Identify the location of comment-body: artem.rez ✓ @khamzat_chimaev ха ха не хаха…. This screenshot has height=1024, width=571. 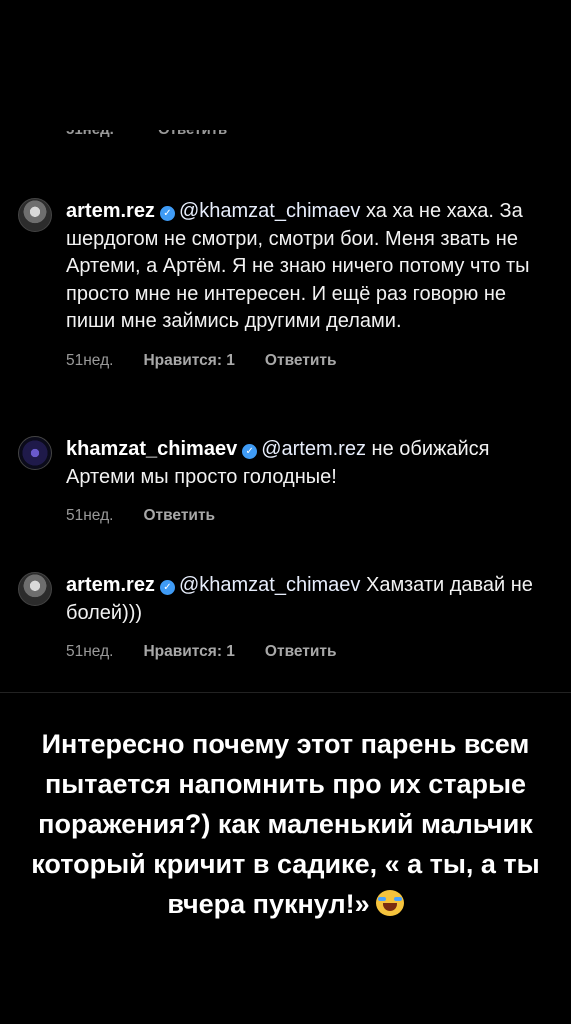
(308, 267).